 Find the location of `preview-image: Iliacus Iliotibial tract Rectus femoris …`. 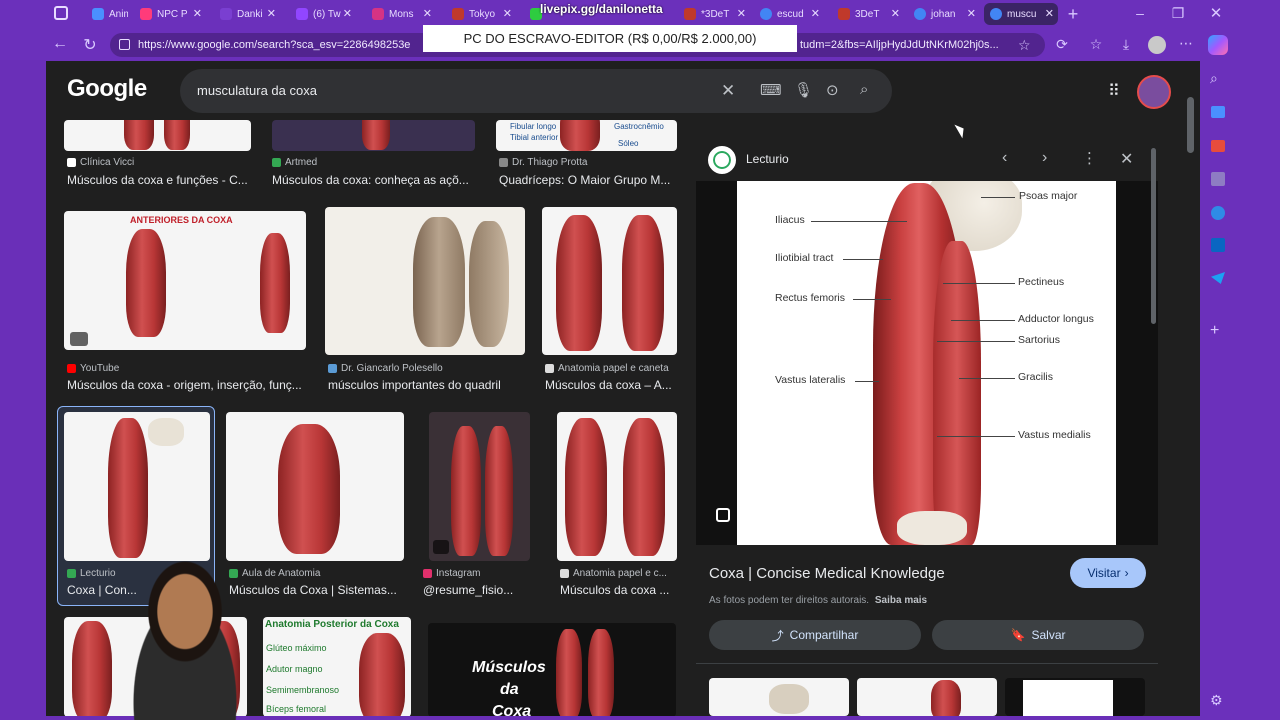

preview-image: Iliacus Iliotibial tract Rectus femoris … is located at coordinates (926, 363).